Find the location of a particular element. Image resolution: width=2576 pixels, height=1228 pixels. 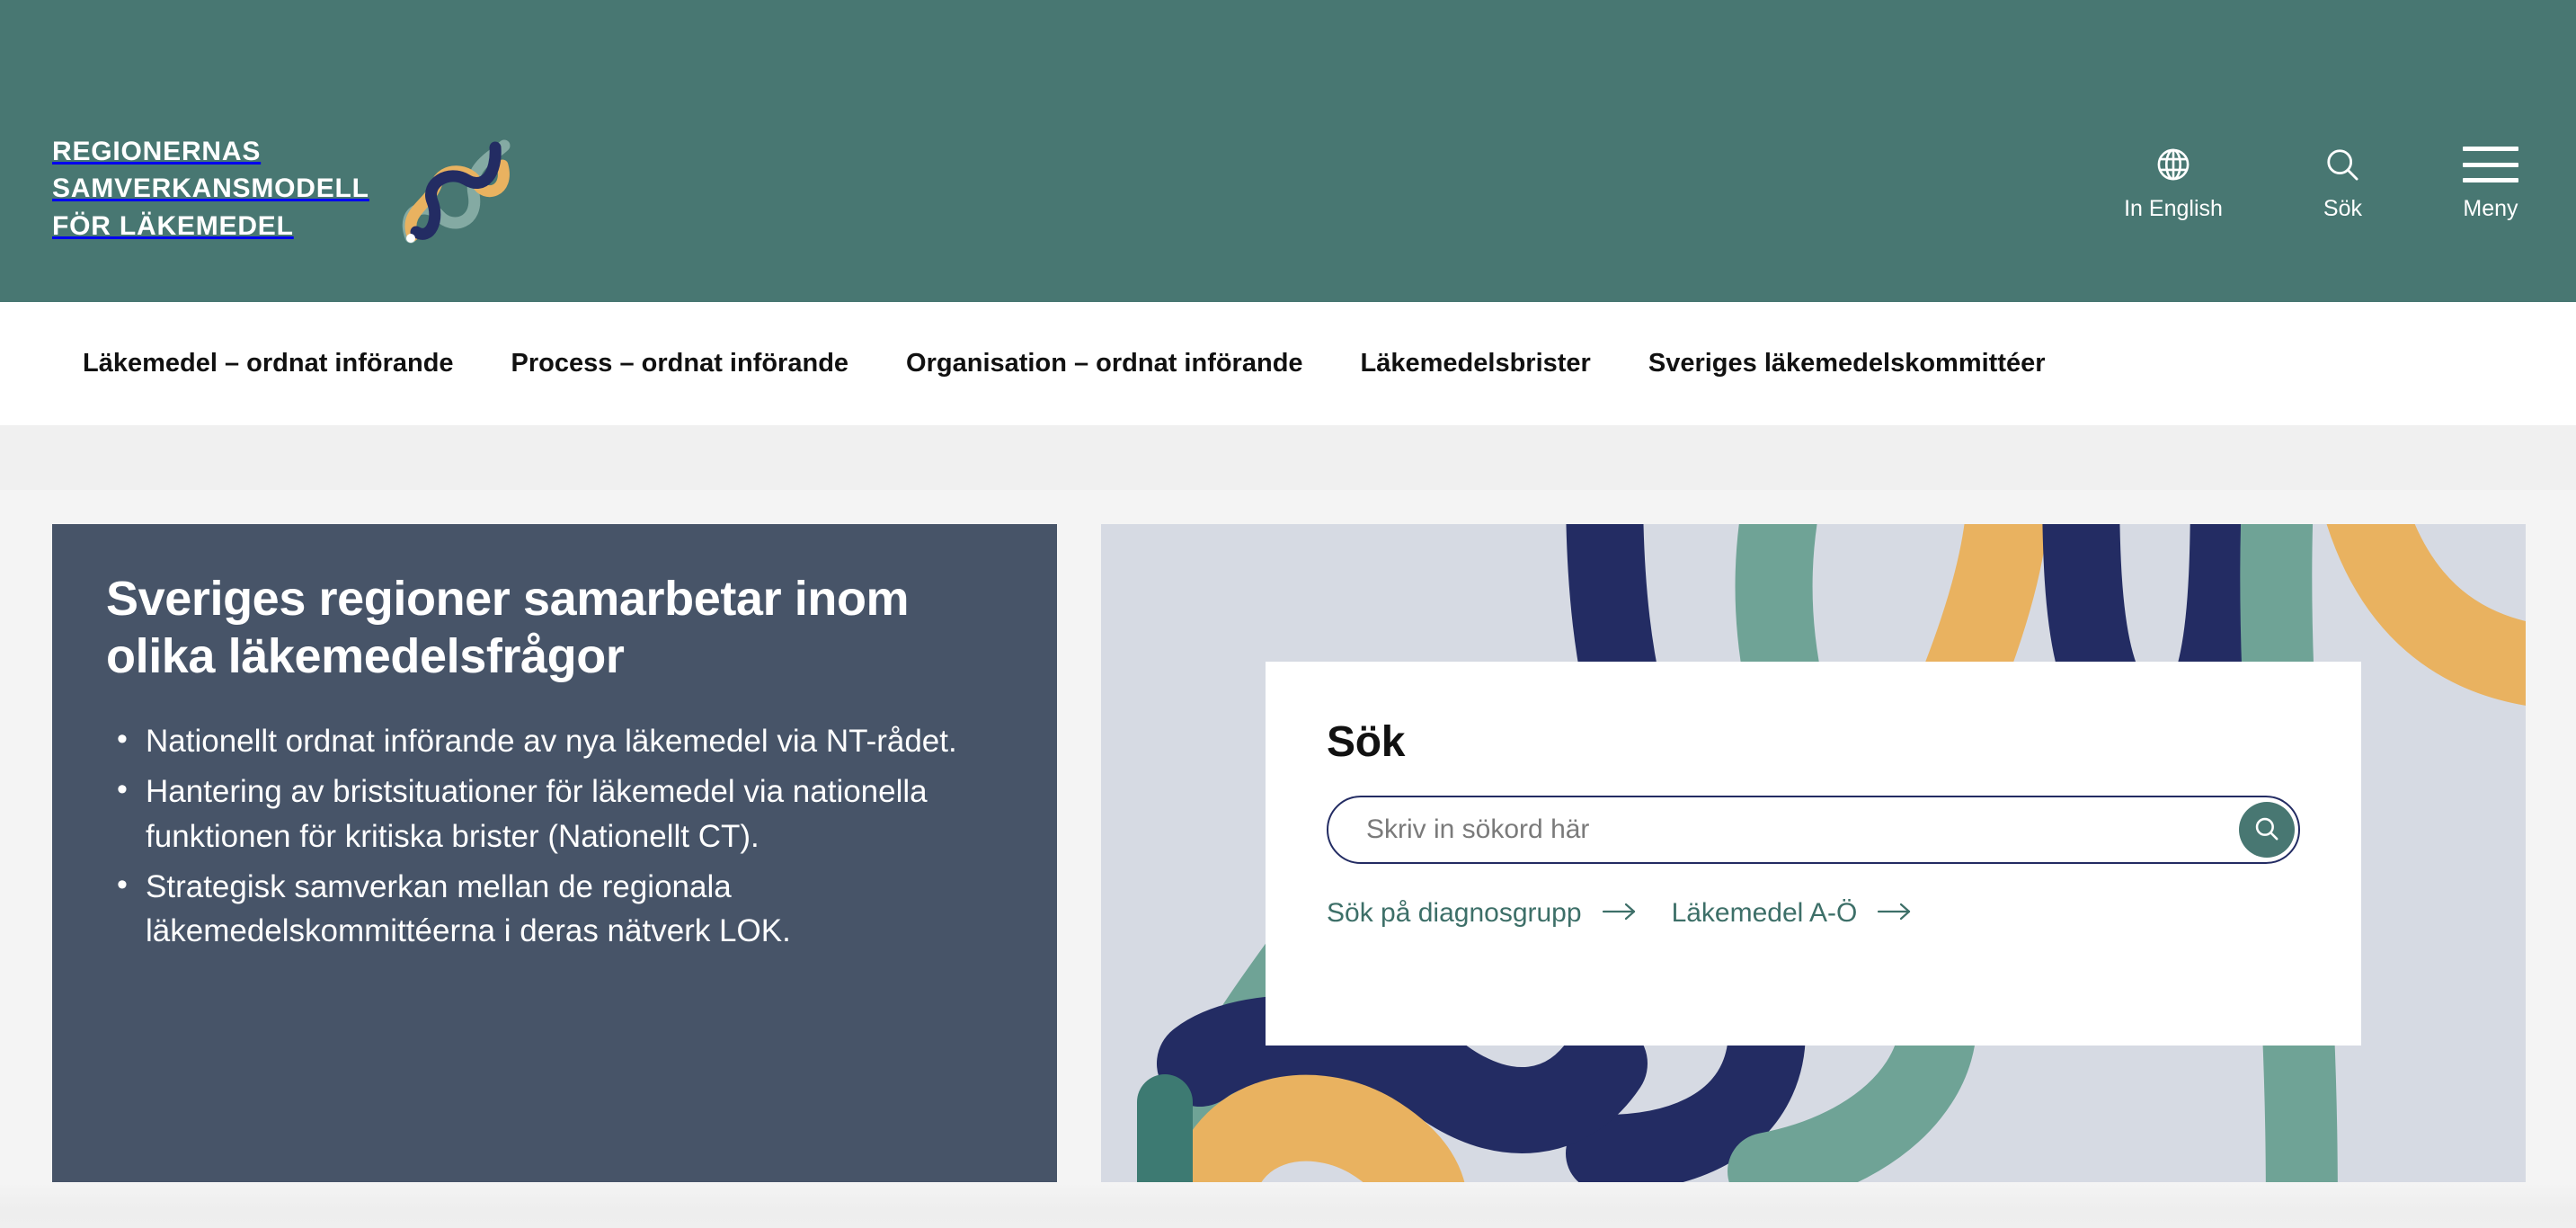

link-label: Läkemedel A-Ö is located at coordinates (1764, 913).